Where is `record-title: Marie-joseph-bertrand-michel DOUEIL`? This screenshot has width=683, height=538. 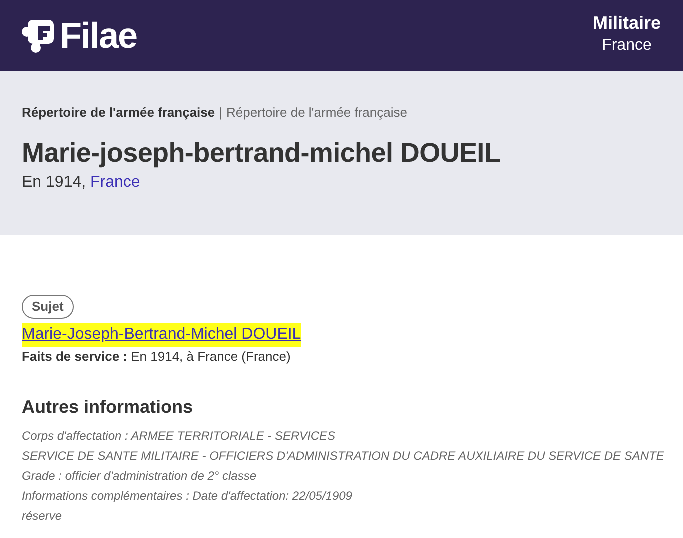 record-title: Marie-joseph-bertrand-michel DOUEIL is located at coordinates (262, 152).